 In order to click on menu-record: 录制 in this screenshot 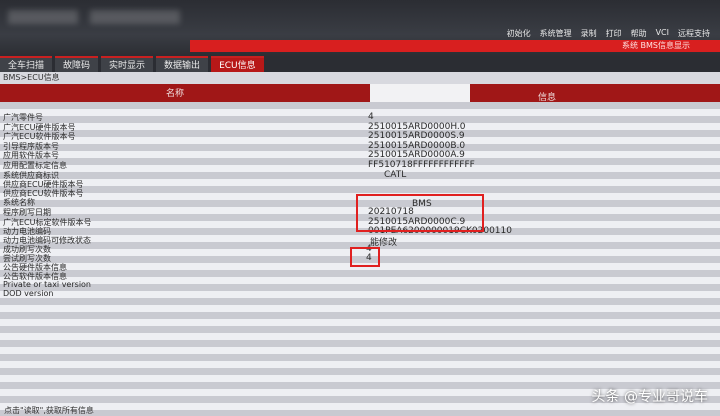, I will do `click(589, 33)`.